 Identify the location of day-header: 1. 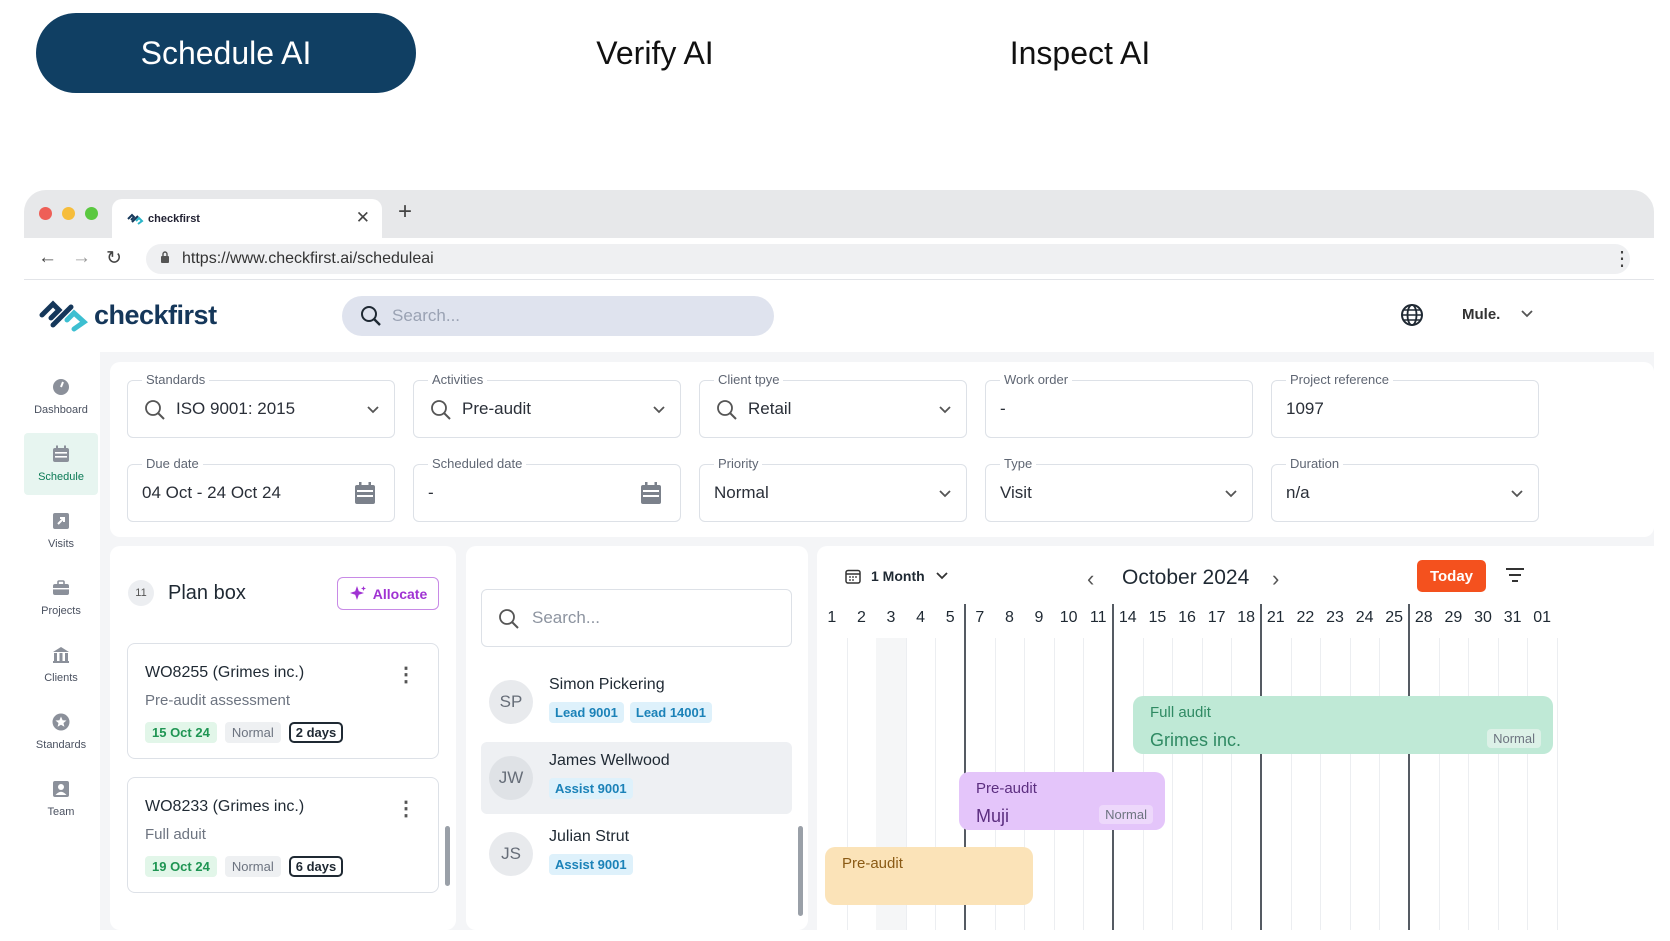
(832, 617).